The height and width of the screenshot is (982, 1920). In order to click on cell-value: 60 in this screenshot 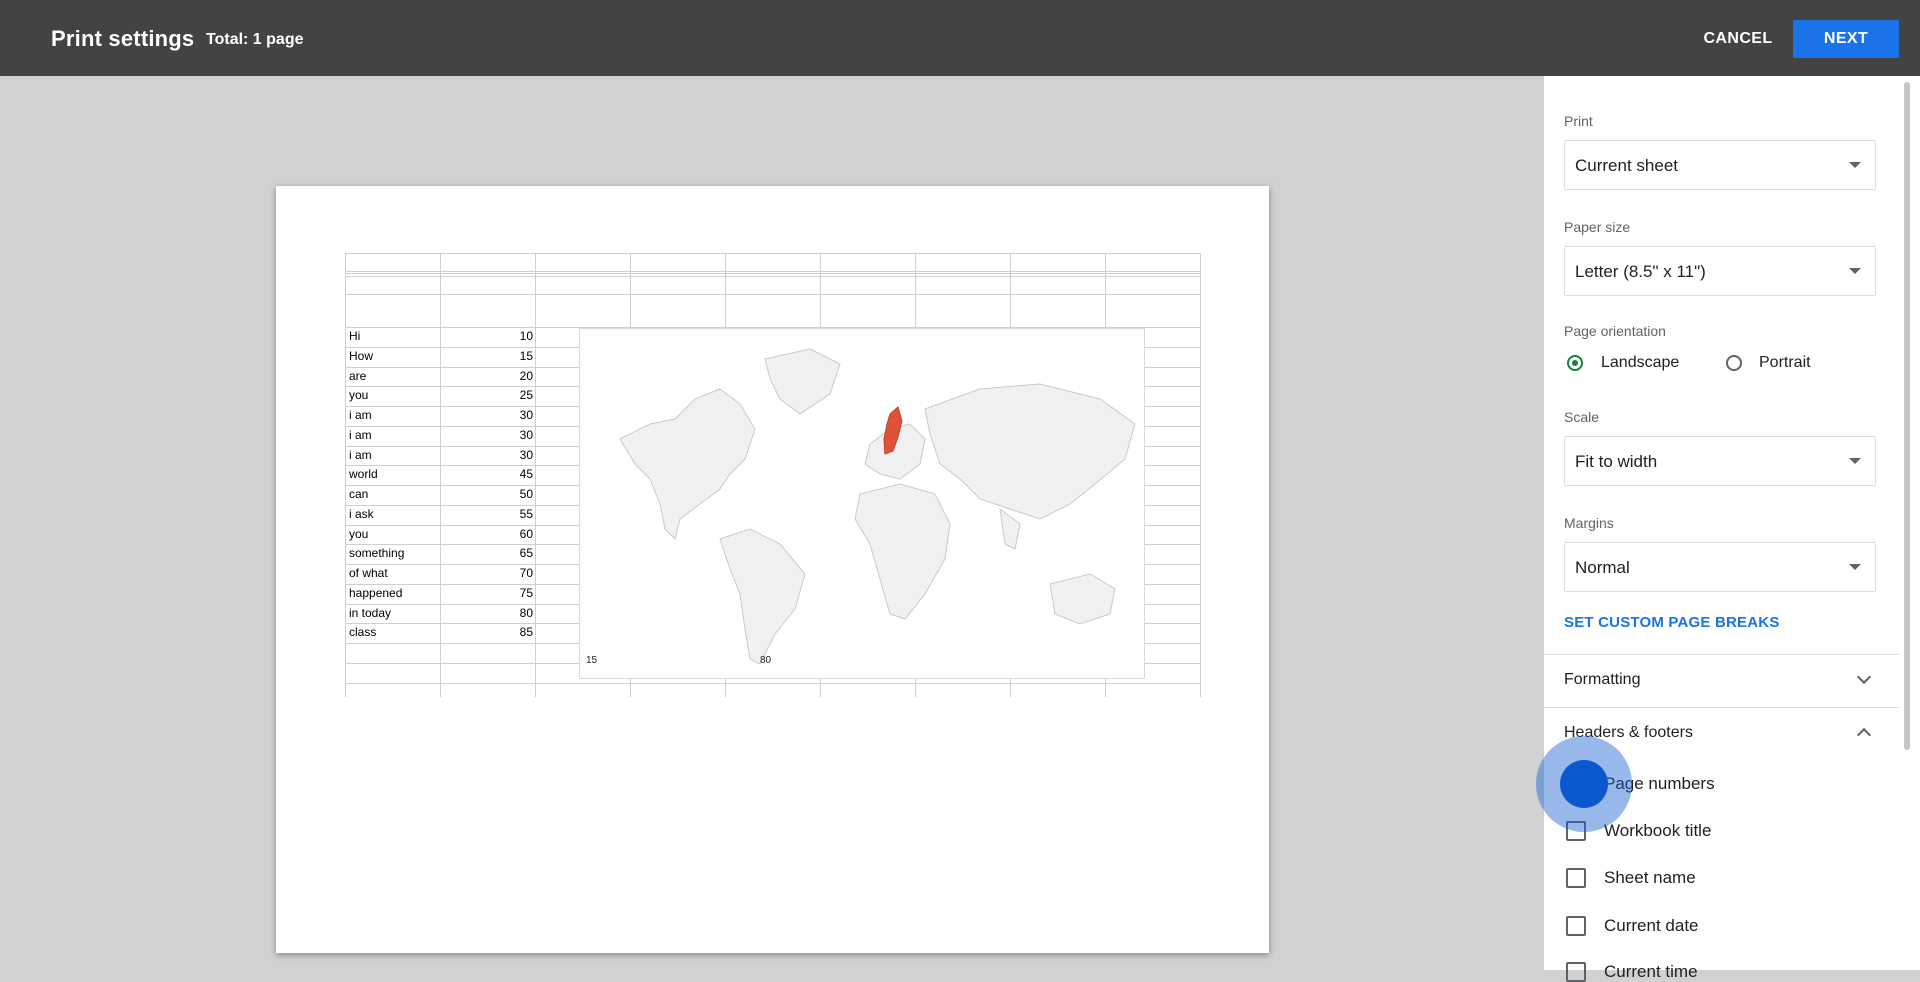, I will do `click(526, 533)`.